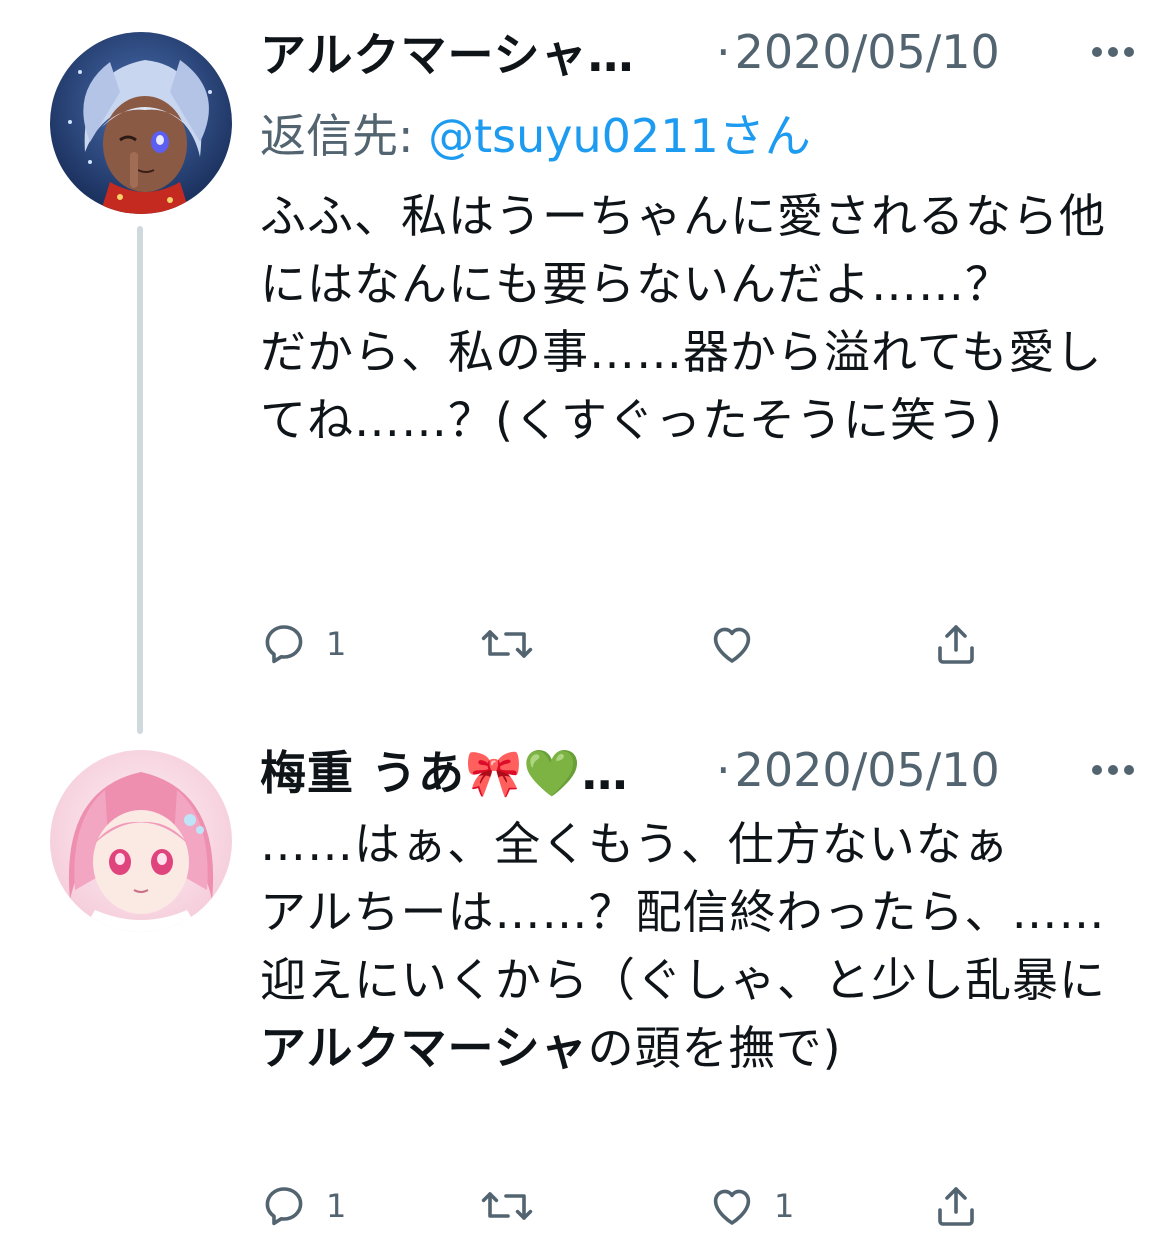 Image resolution: width=1170 pixels, height=1244 pixels. Describe the element at coordinates (705, 52) in the screenshot. I see `tweet-header: アルクマーシャ… · 2020/05/10` at that location.